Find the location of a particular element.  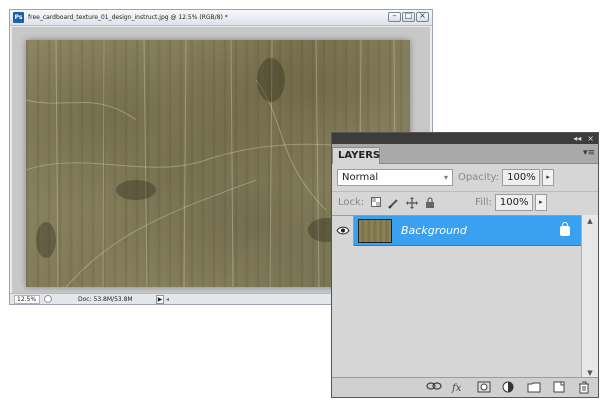

padlock-icon is located at coordinates (430, 202).